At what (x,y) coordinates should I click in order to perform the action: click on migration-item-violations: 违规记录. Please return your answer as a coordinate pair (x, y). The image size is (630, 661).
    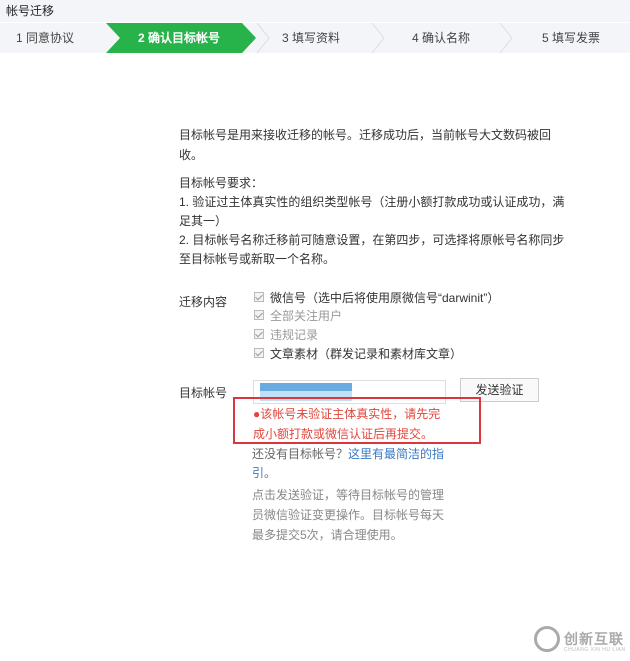
    Looking at the image, I should click on (286, 334).